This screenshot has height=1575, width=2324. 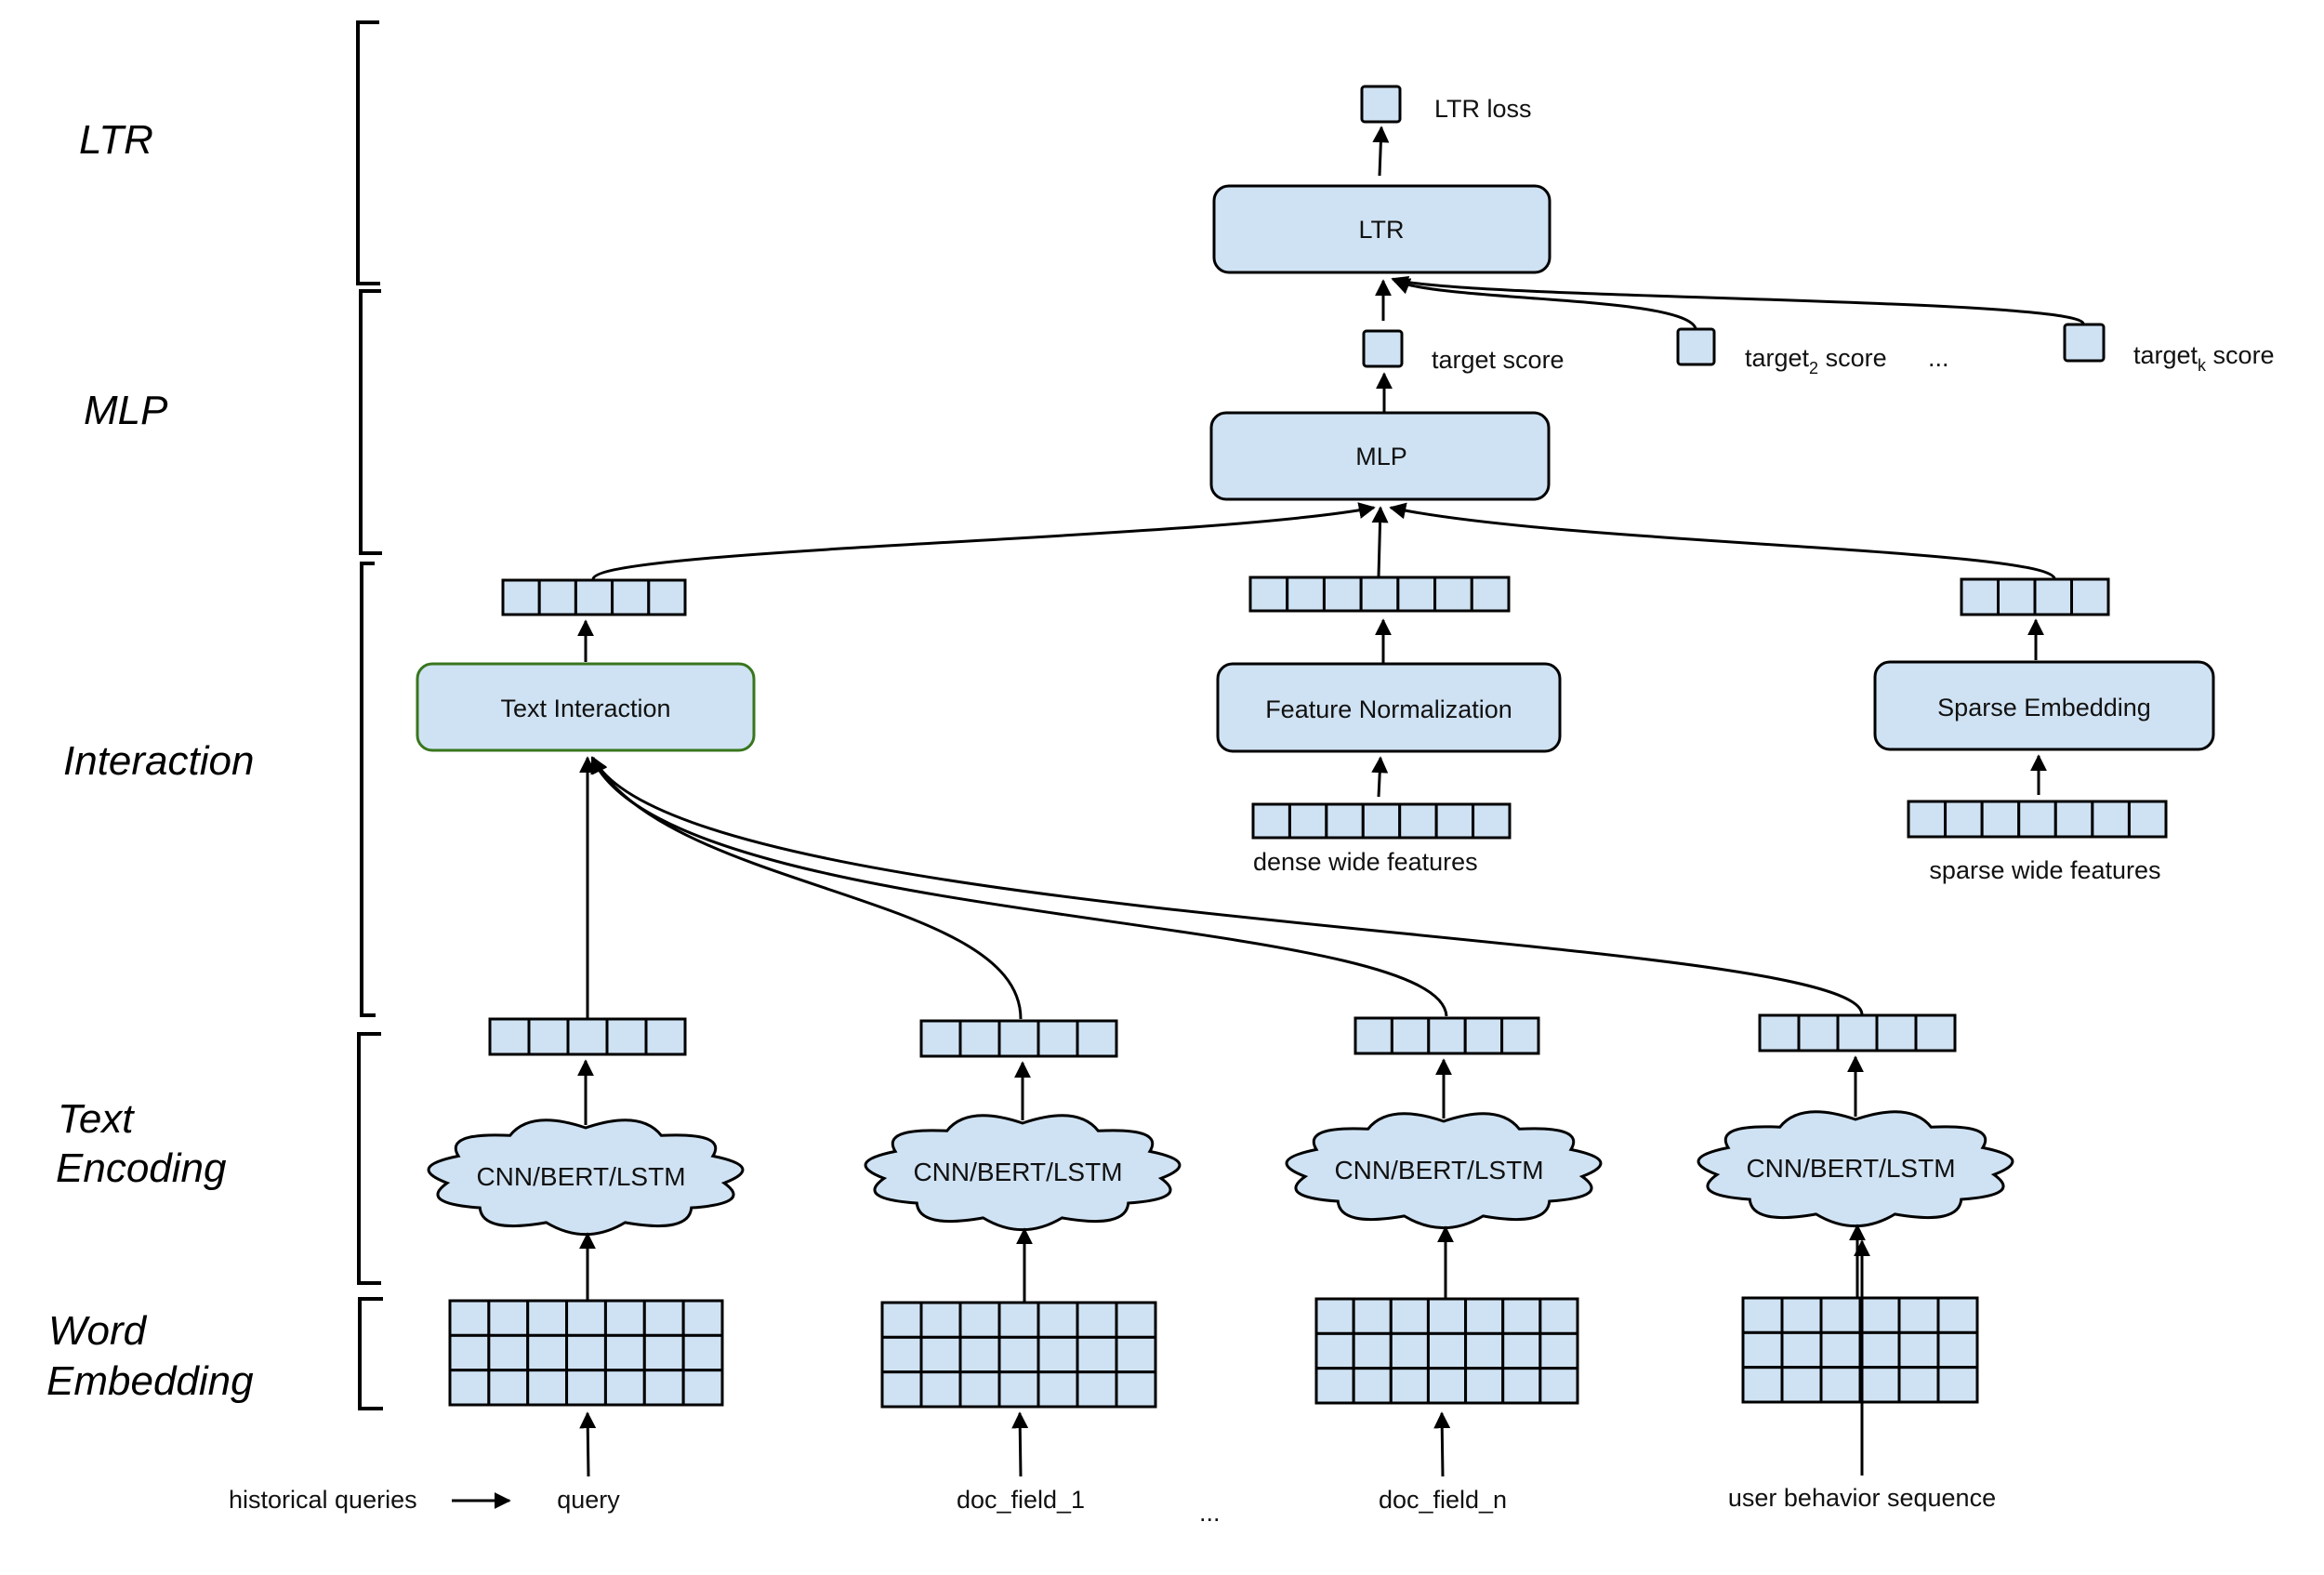 What do you see at coordinates (2084, 343) in the screenshot?
I see `targetk-node` at bounding box center [2084, 343].